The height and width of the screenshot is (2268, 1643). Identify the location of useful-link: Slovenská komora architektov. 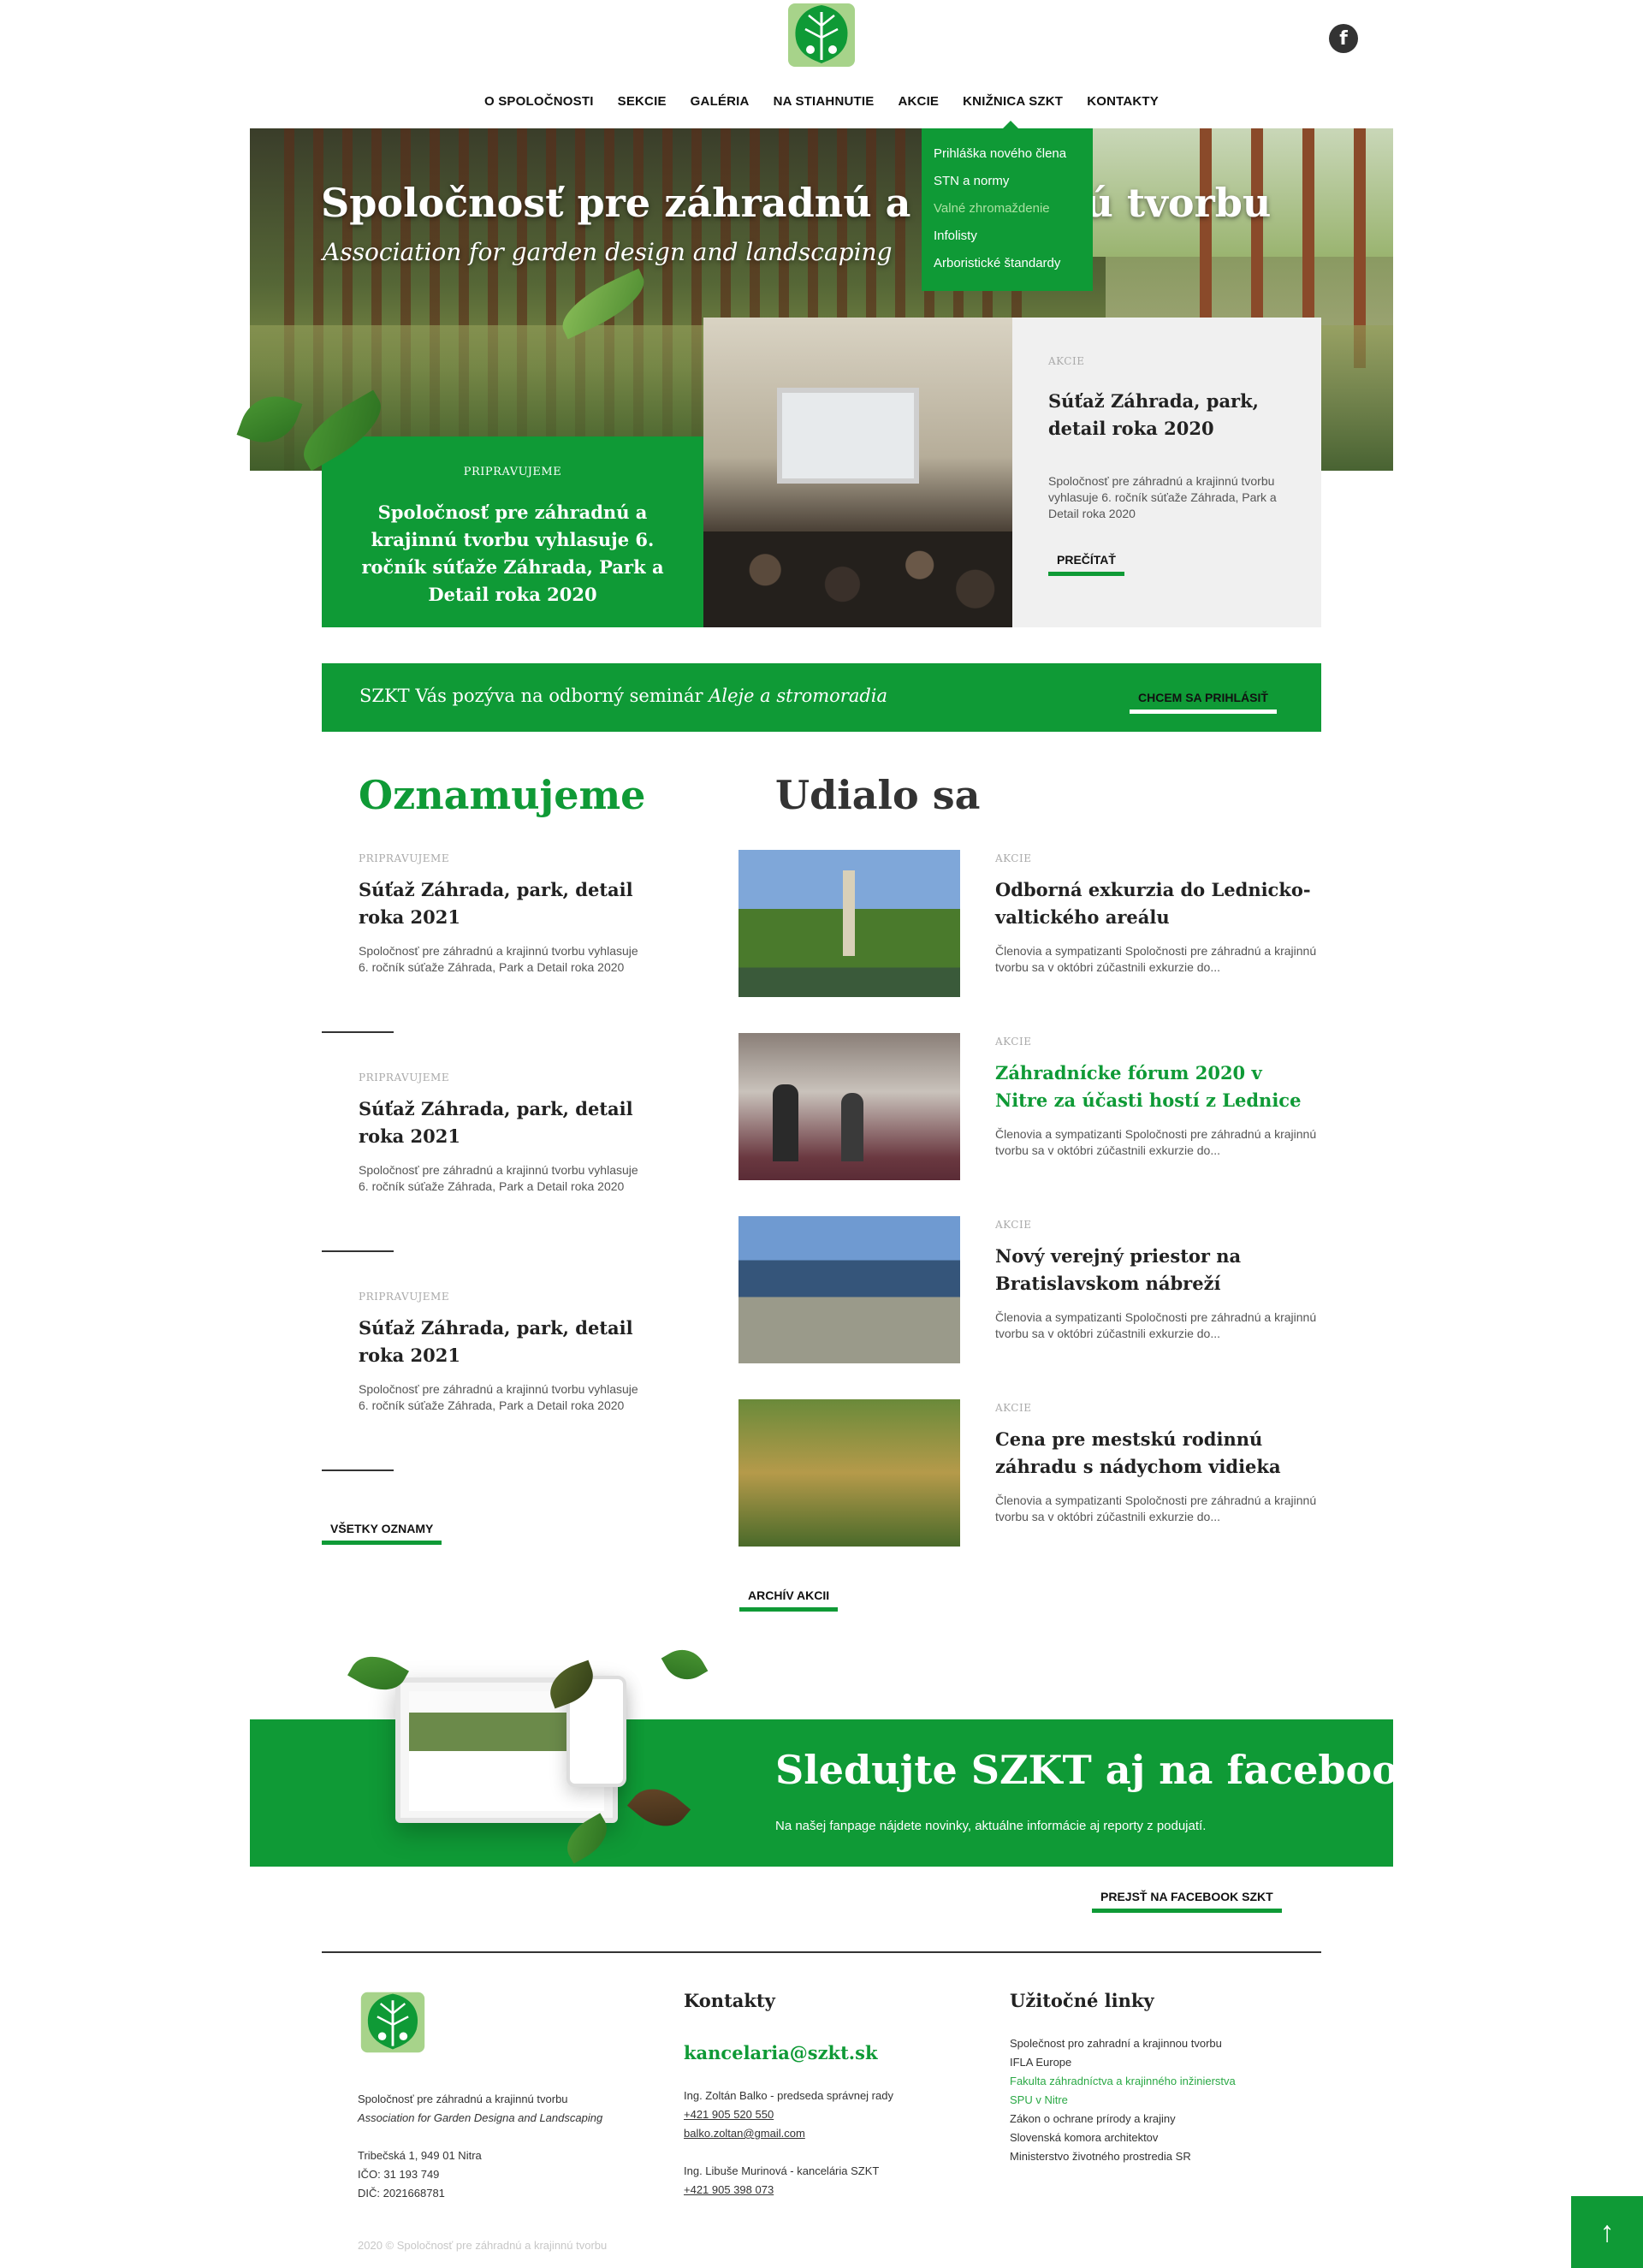
(1164, 2138).